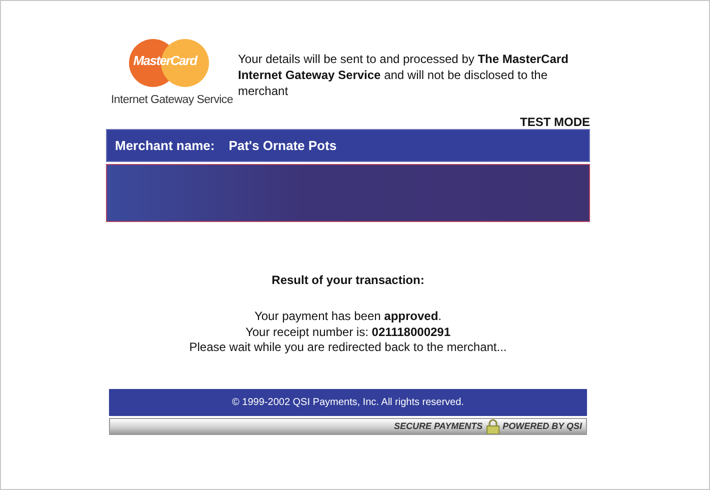  Describe the element at coordinates (347, 316) in the screenshot. I see `result-line: Your payment has been approved.` at that location.